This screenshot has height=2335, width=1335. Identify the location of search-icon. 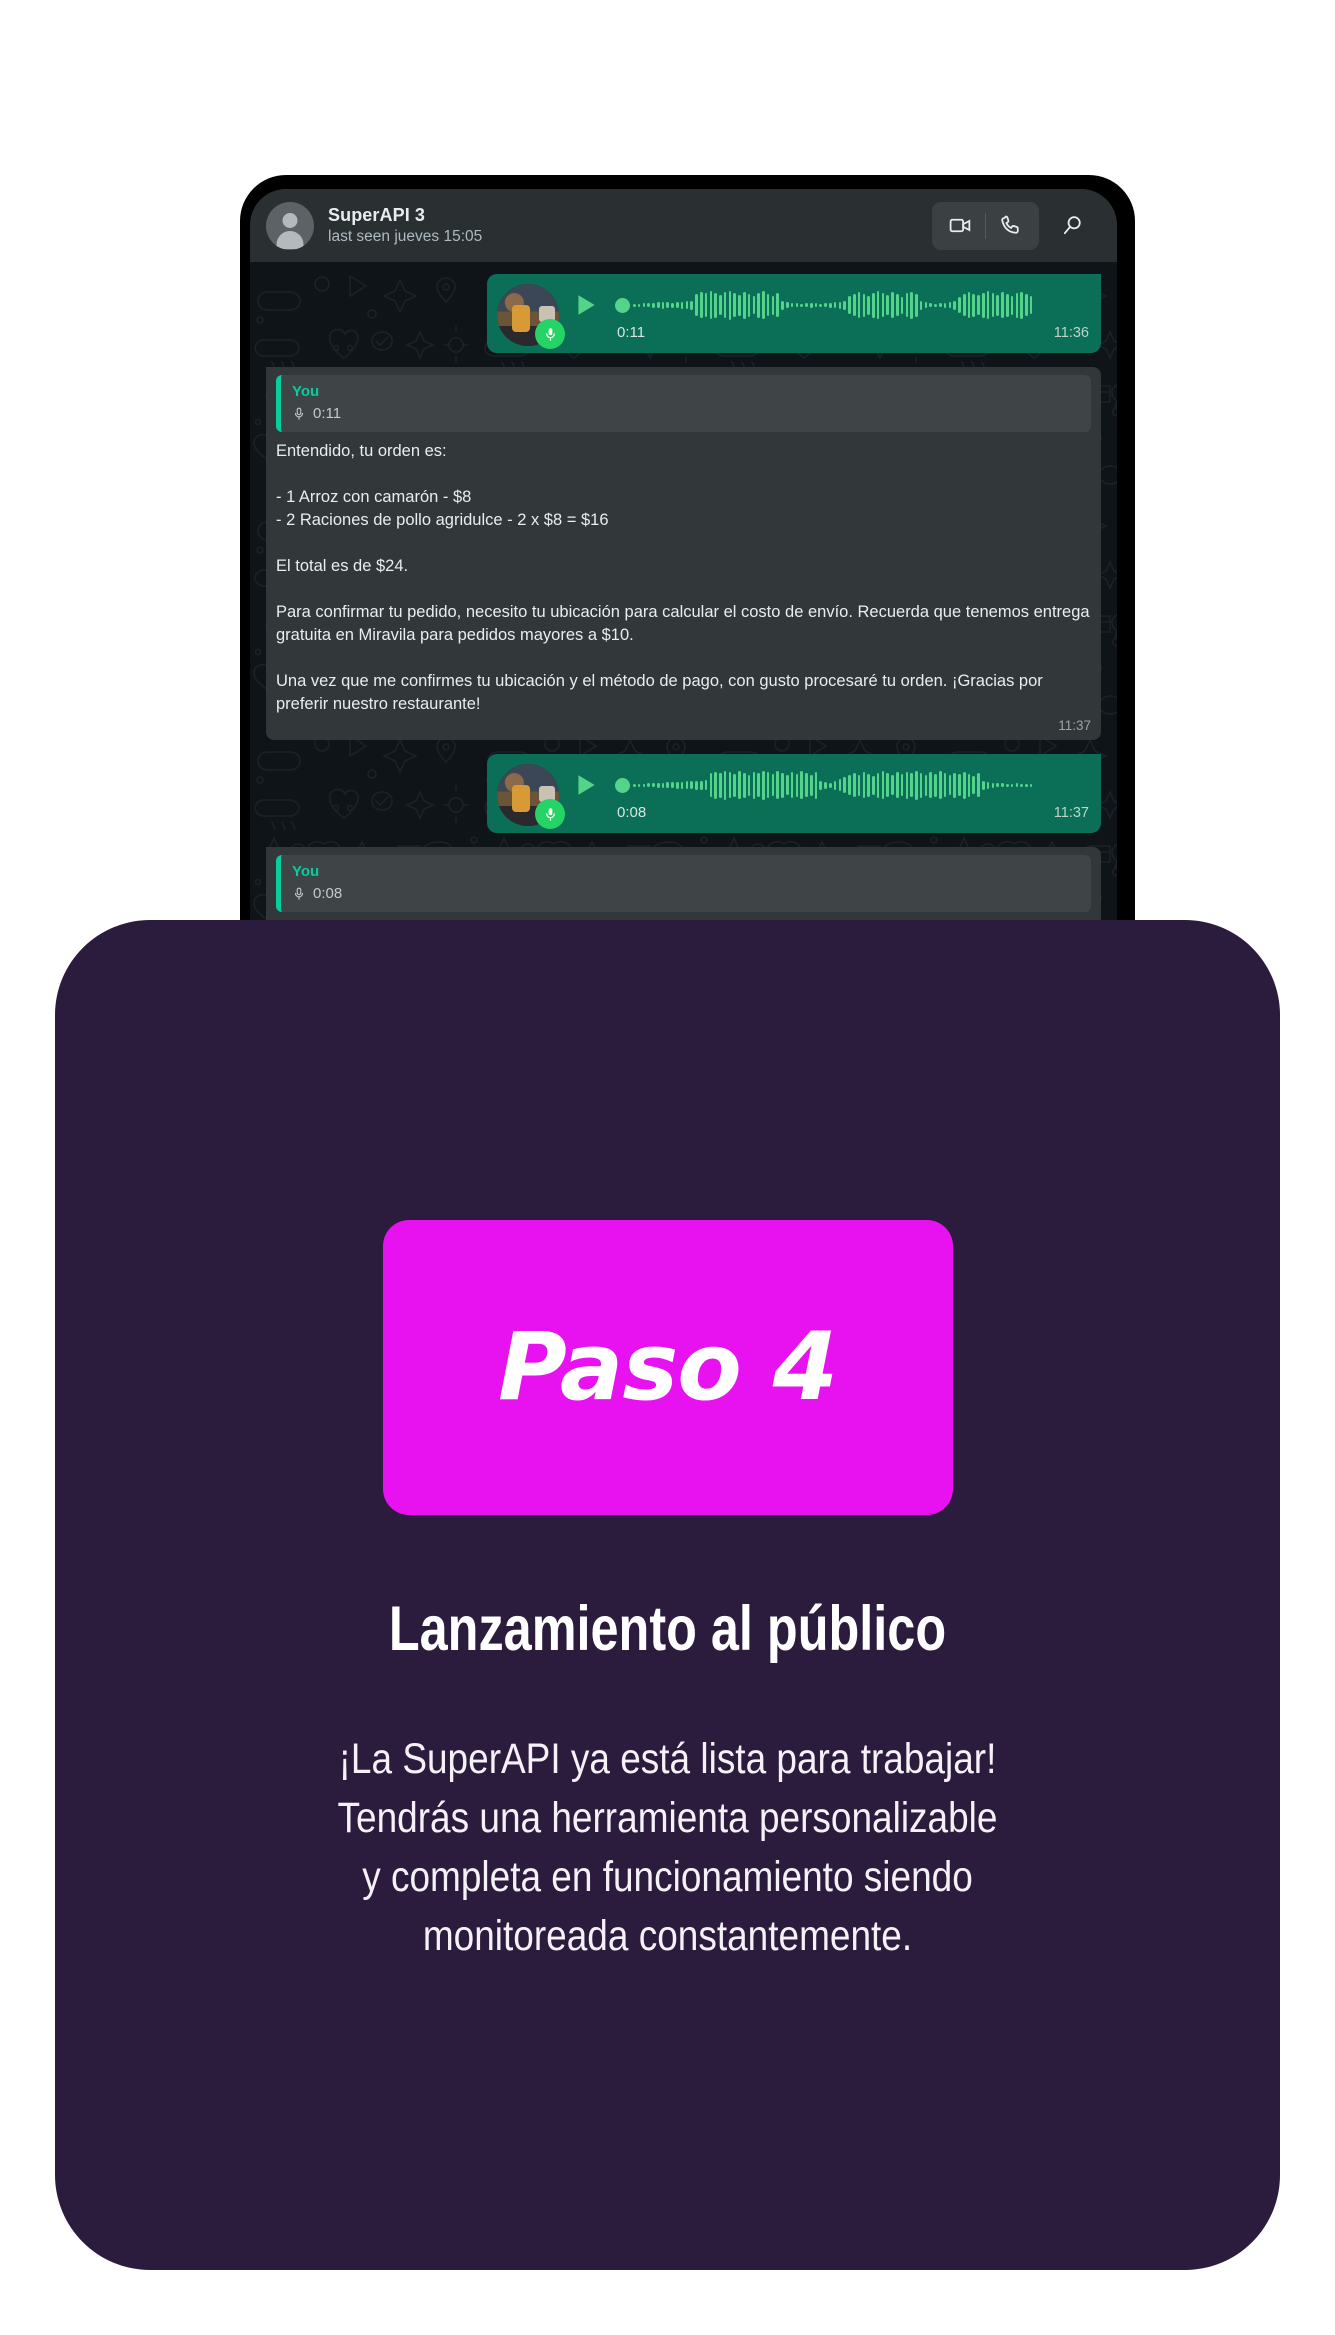
(1072, 225).